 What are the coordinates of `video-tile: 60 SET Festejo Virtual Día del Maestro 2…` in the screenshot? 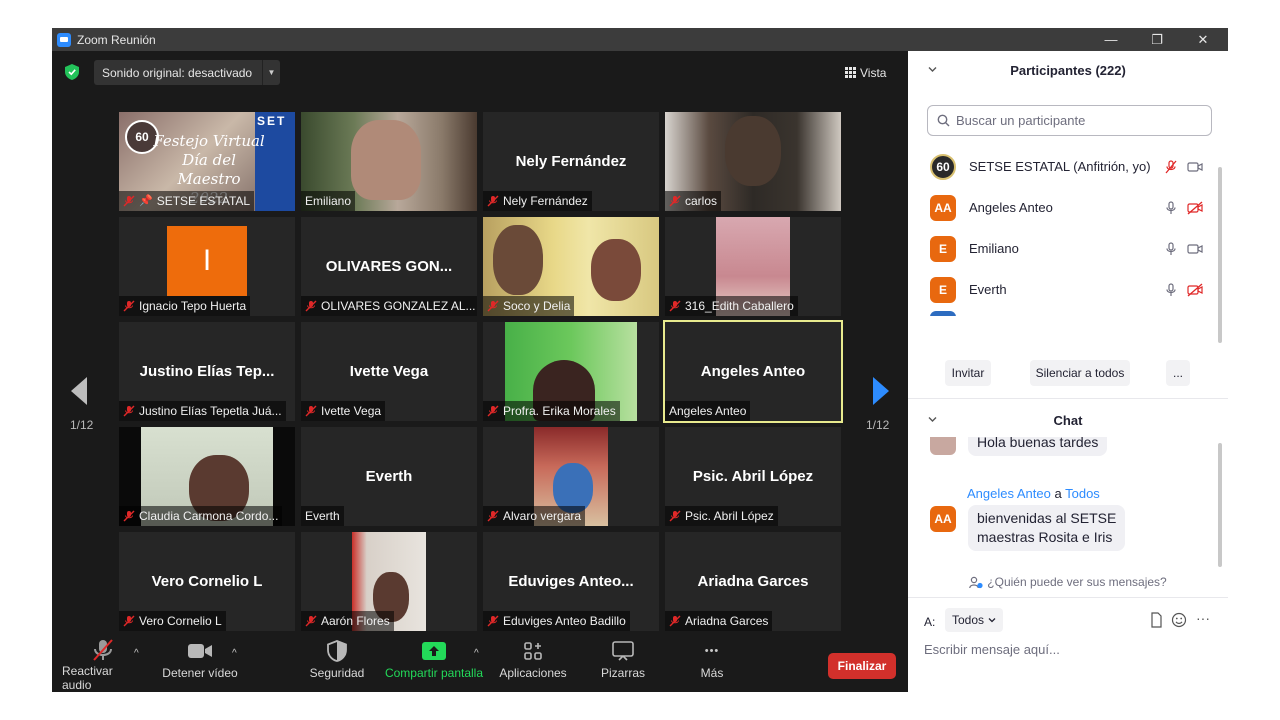 It's located at (207, 161).